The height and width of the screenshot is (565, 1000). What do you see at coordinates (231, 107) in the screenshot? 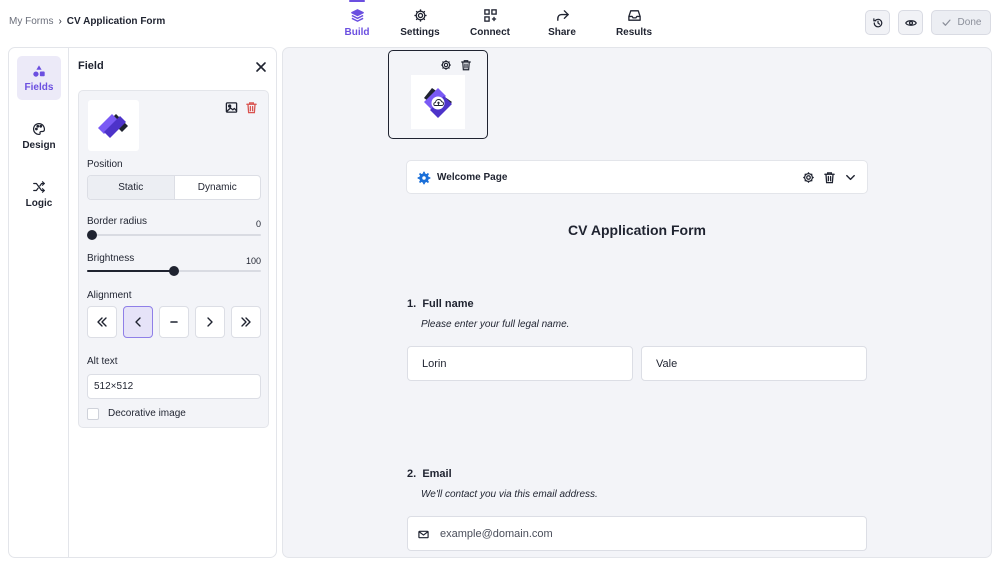
I see `replace-image-icon` at bounding box center [231, 107].